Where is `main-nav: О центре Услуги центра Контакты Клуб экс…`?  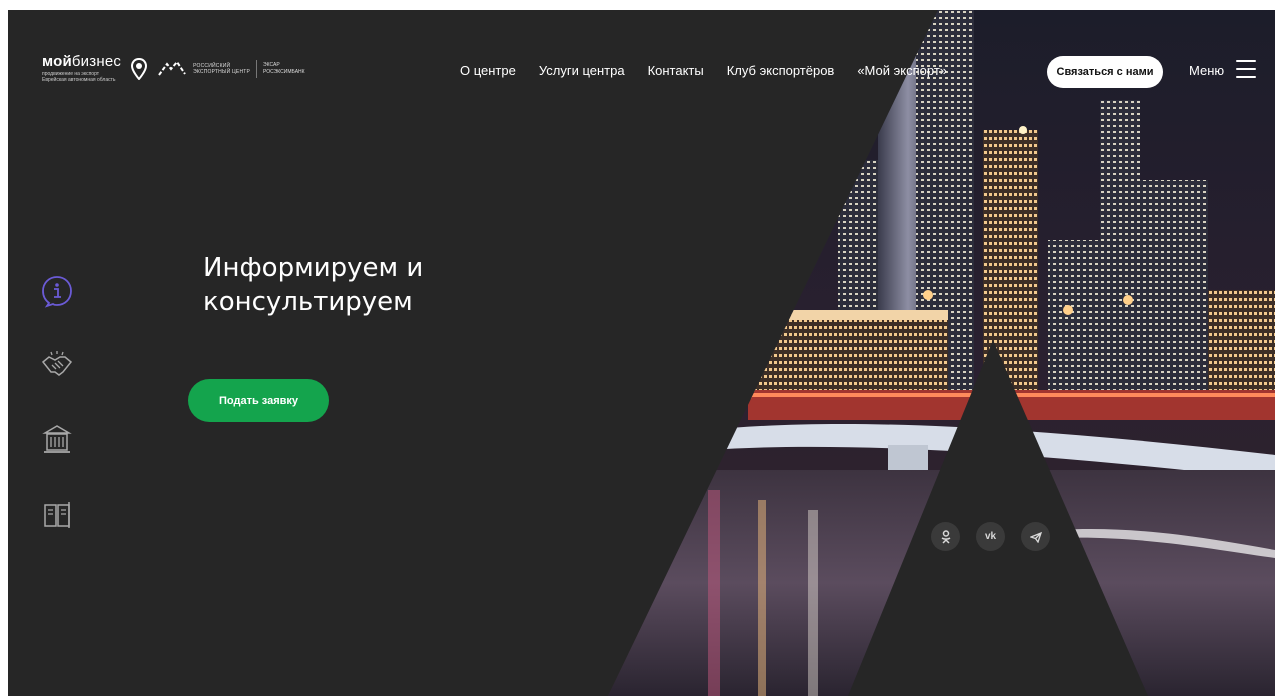 main-nav: О центре Услуги центра Контакты Клуб экс… is located at coordinates (703, 70).